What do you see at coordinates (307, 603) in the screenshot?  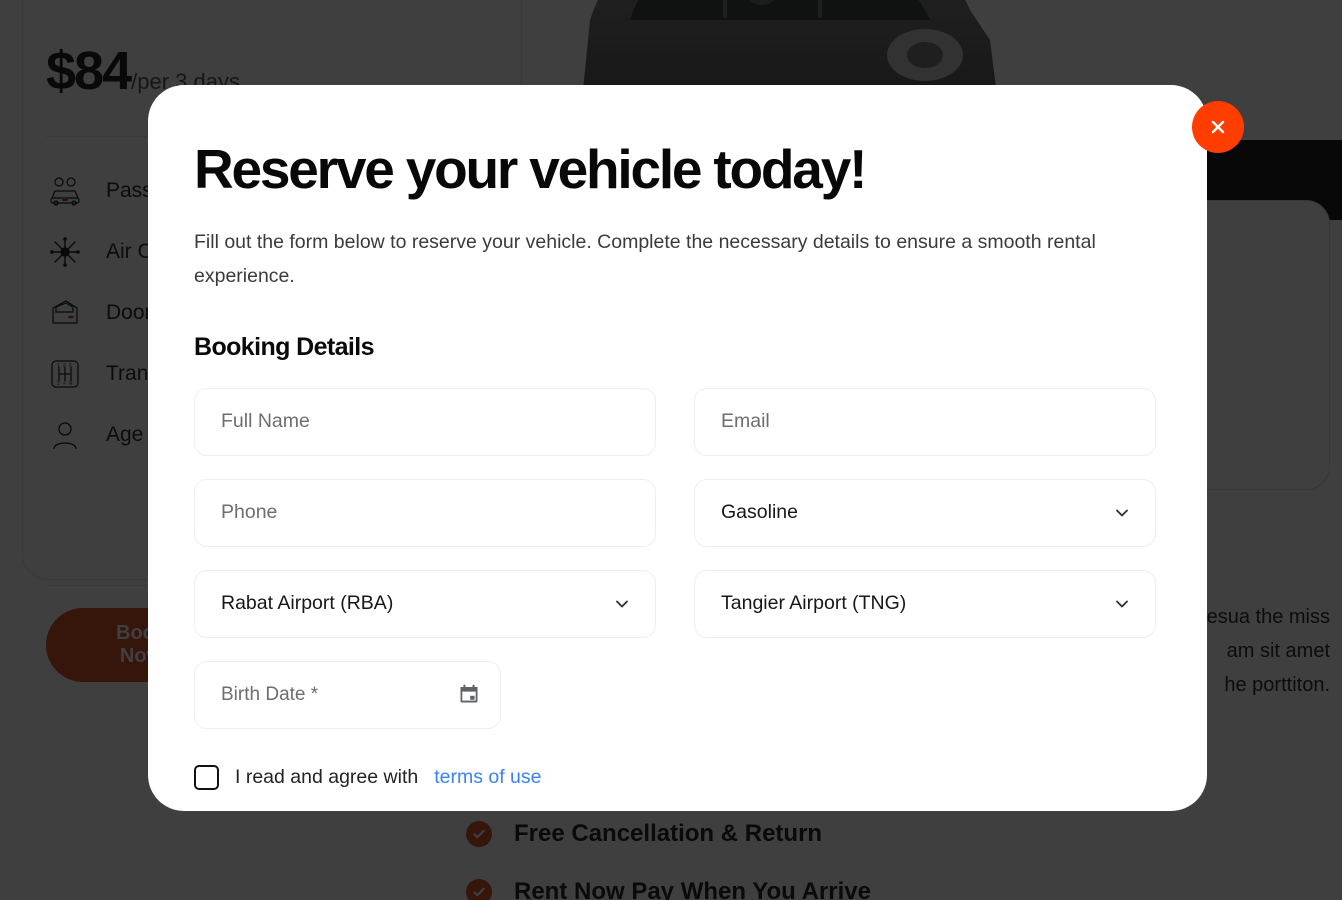 I see `pickup-location-value: Rabat Airport (RBA)` at bounding box center [307, 603].